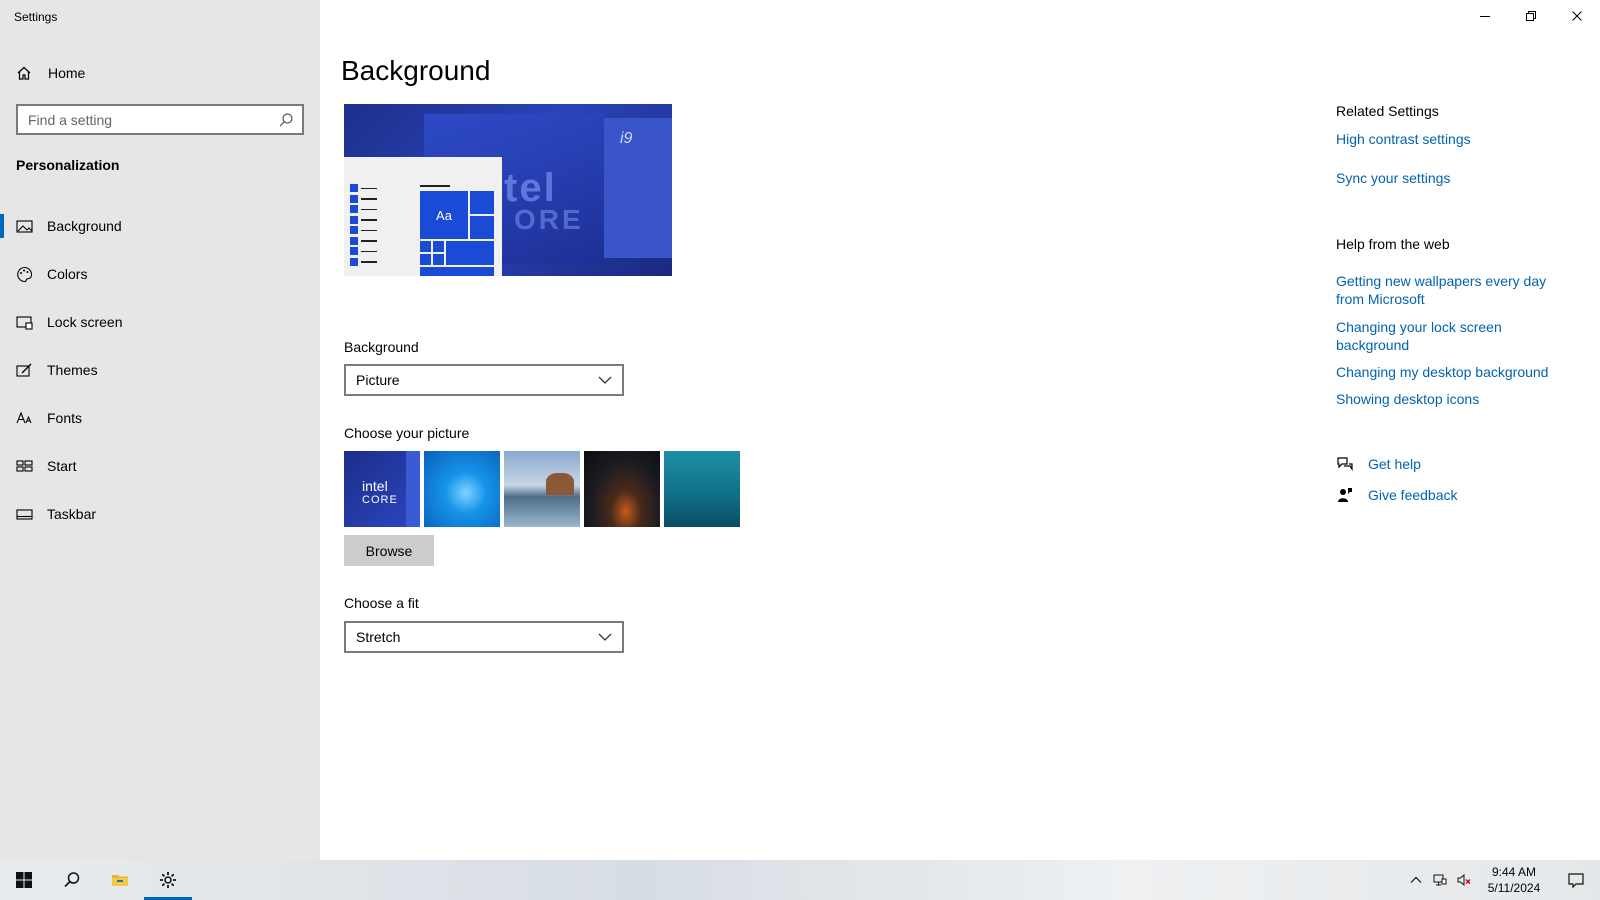 The image size is (1600, 900). Describe the element at coordinates (407, 433) in the screenshot. I see `choose-picture-label: Choose your picture` at that location.